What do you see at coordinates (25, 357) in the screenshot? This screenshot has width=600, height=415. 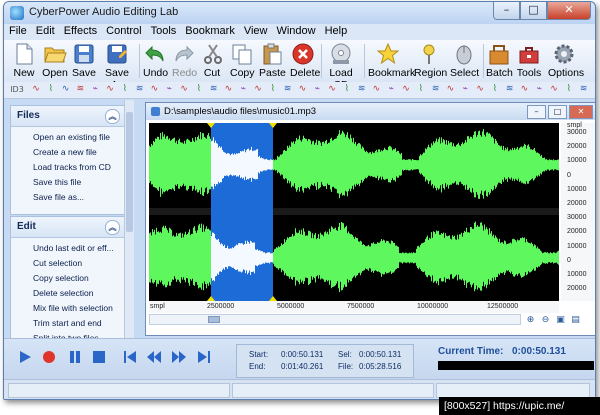 I see `play-icon` at bounding box center [25, 357].